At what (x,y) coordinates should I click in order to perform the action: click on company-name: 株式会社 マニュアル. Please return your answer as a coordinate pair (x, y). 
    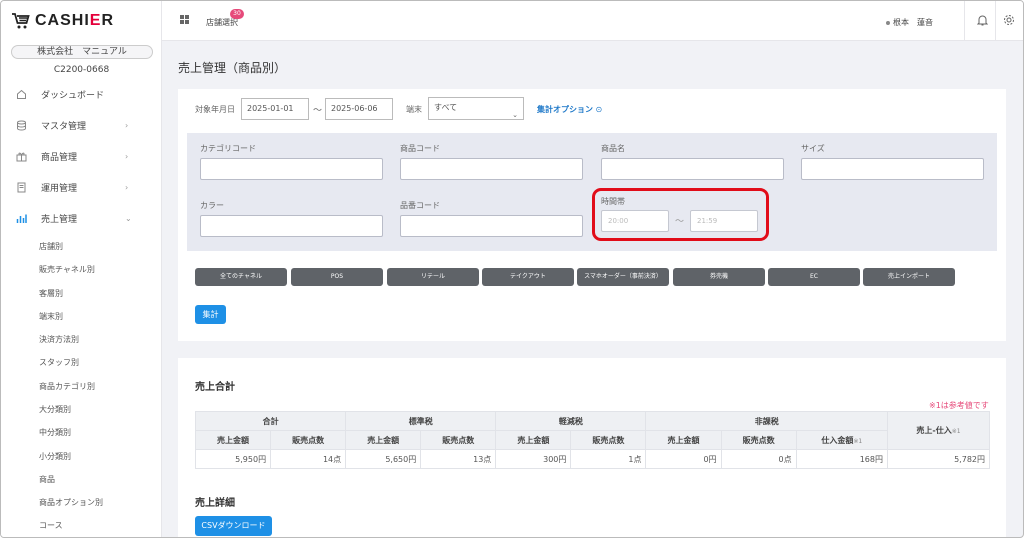
    Looking at the image, I should click on (82, 52).